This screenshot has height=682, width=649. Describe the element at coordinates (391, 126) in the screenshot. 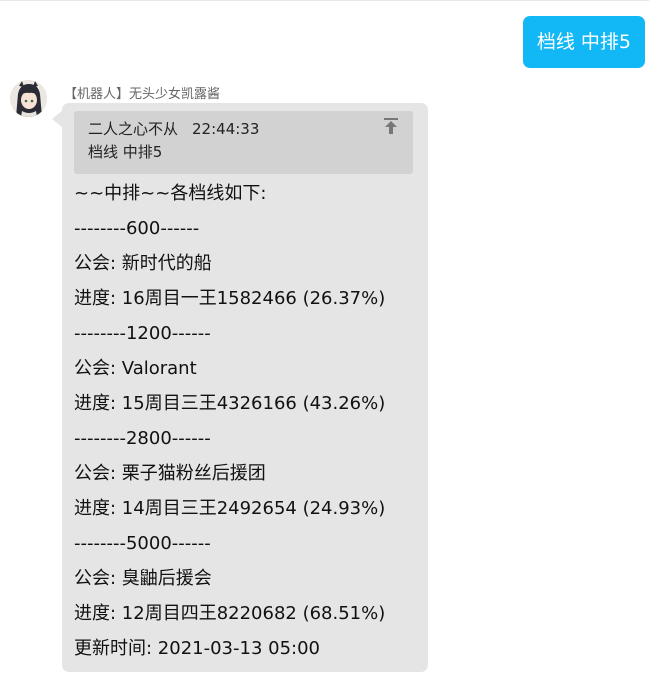

I see `jump-to-top-icon` at that location.